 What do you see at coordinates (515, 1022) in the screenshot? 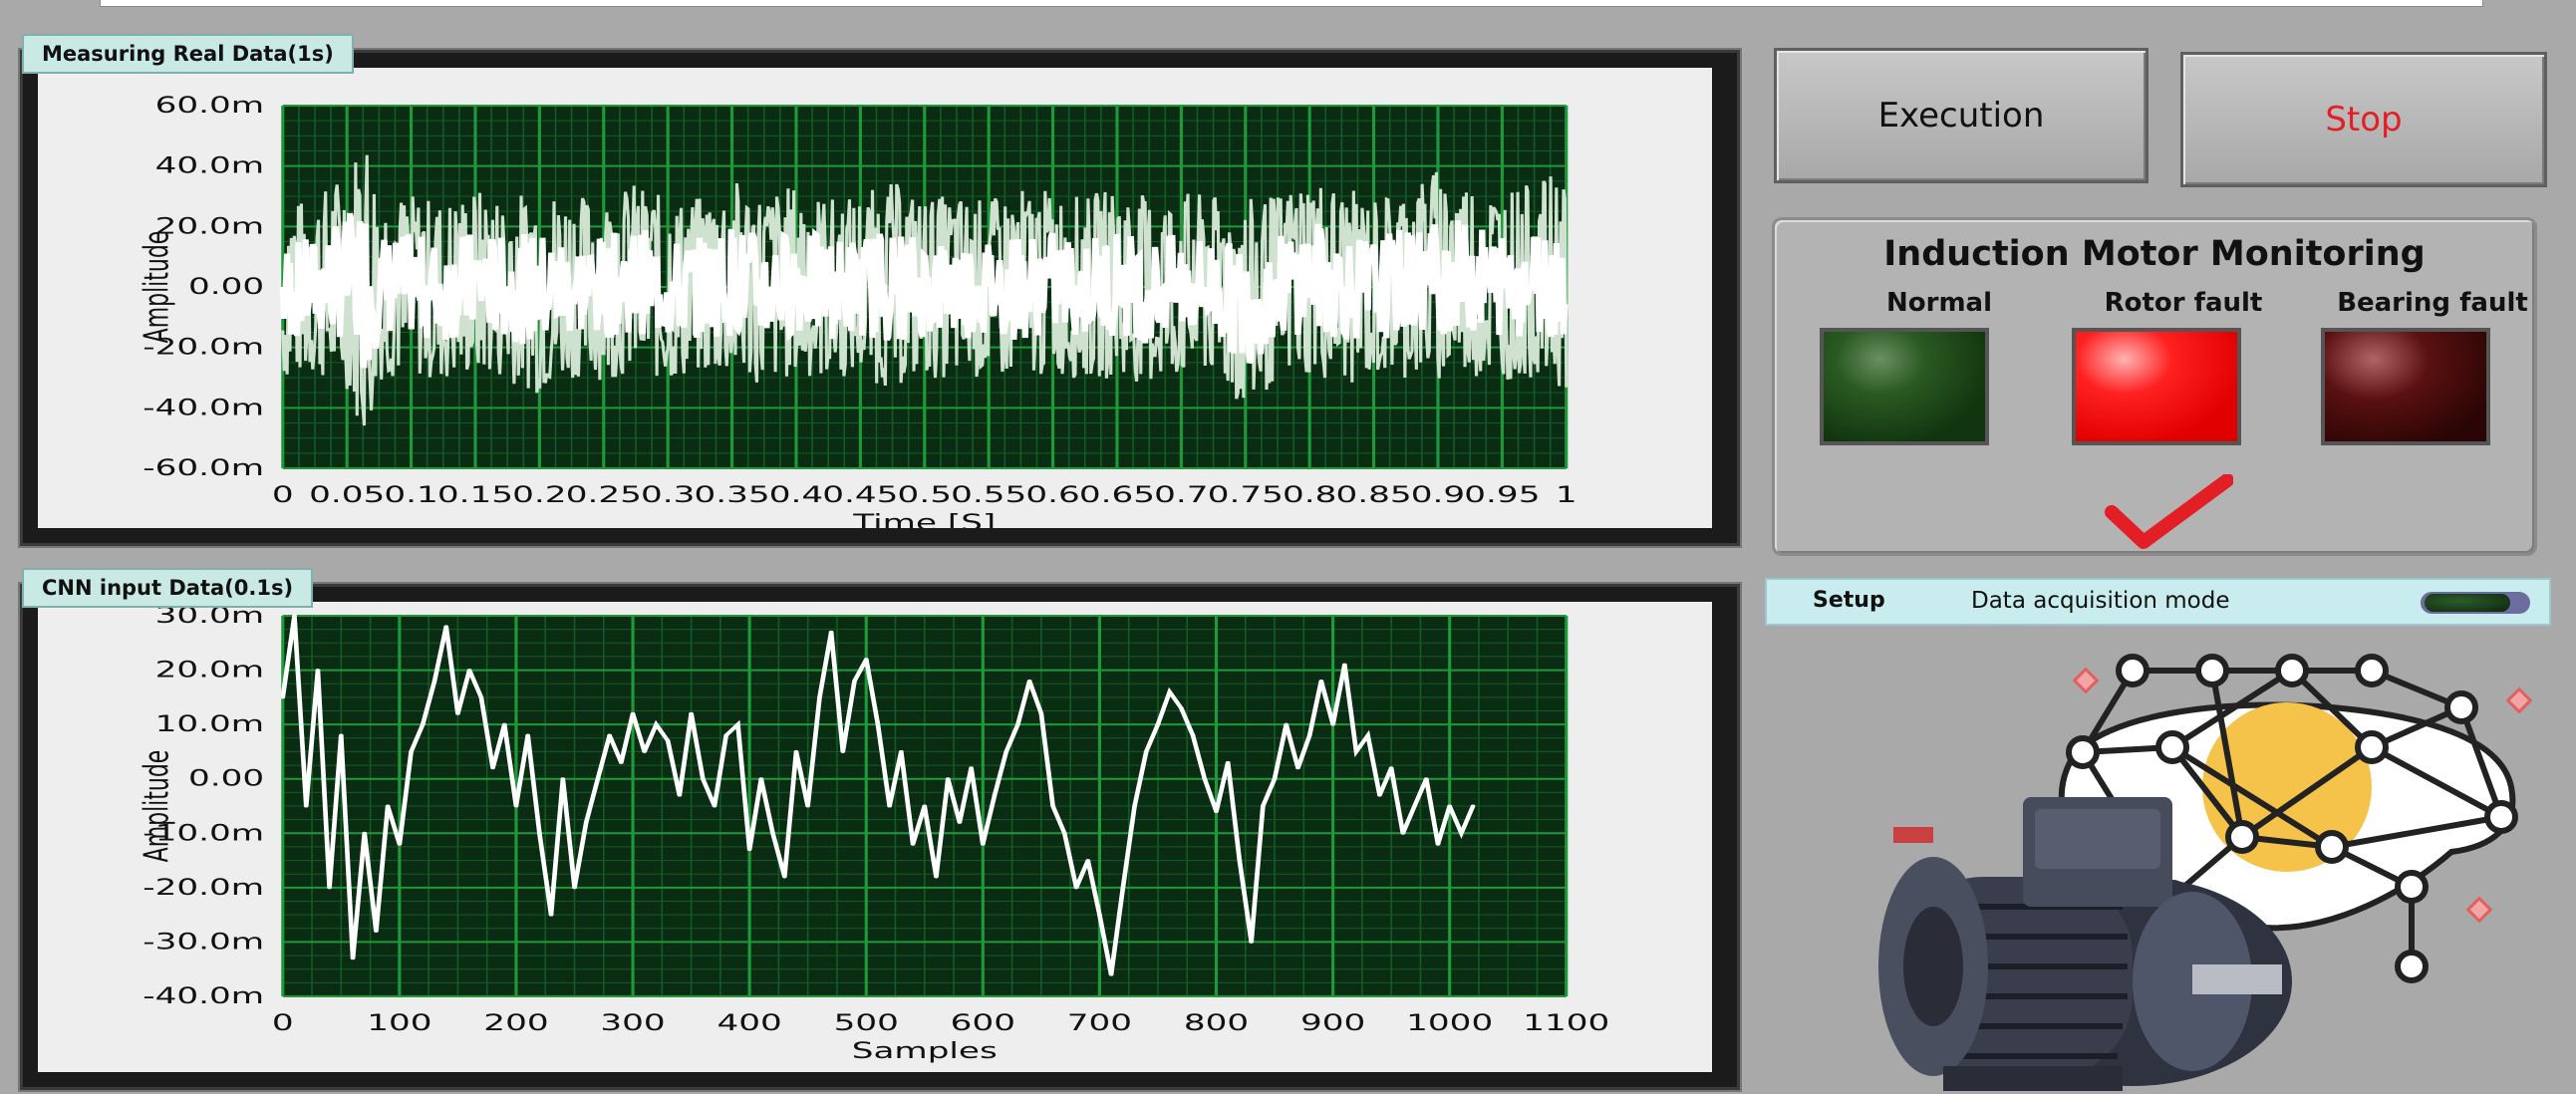
I see `x-tick-label: 200` at bounding box center [515, 1022].